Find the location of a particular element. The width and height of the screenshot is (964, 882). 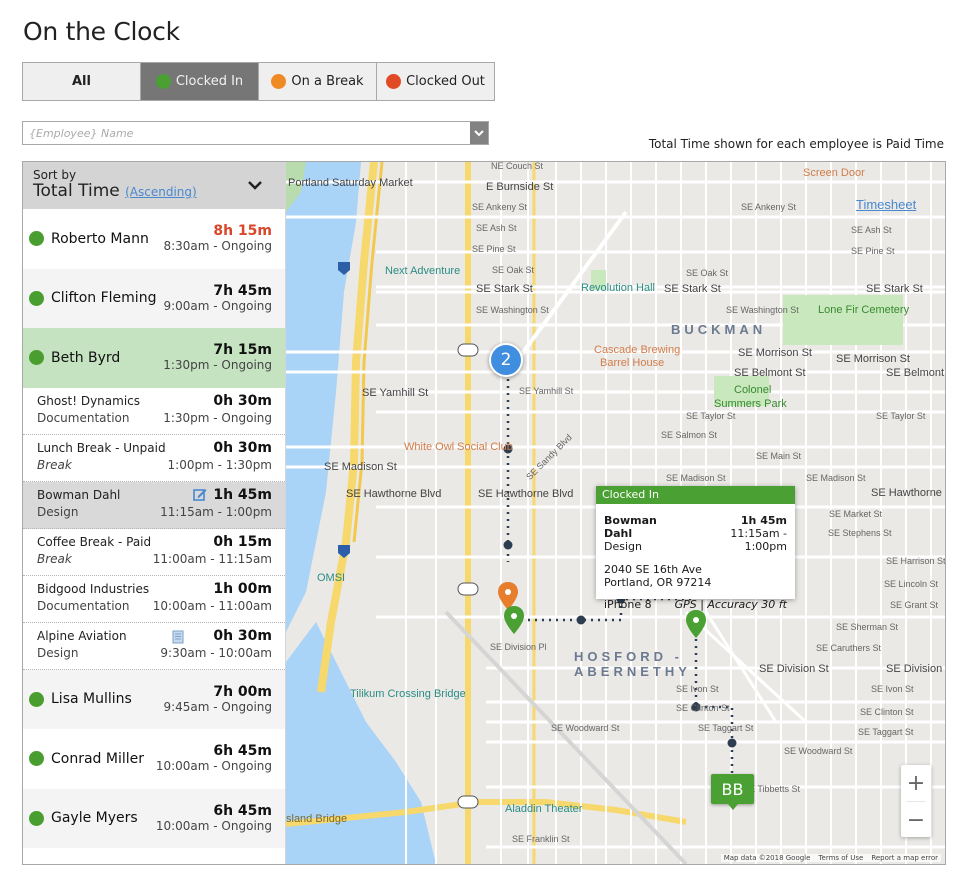

zoom-out-button: − is located at coordinates (916, 820).